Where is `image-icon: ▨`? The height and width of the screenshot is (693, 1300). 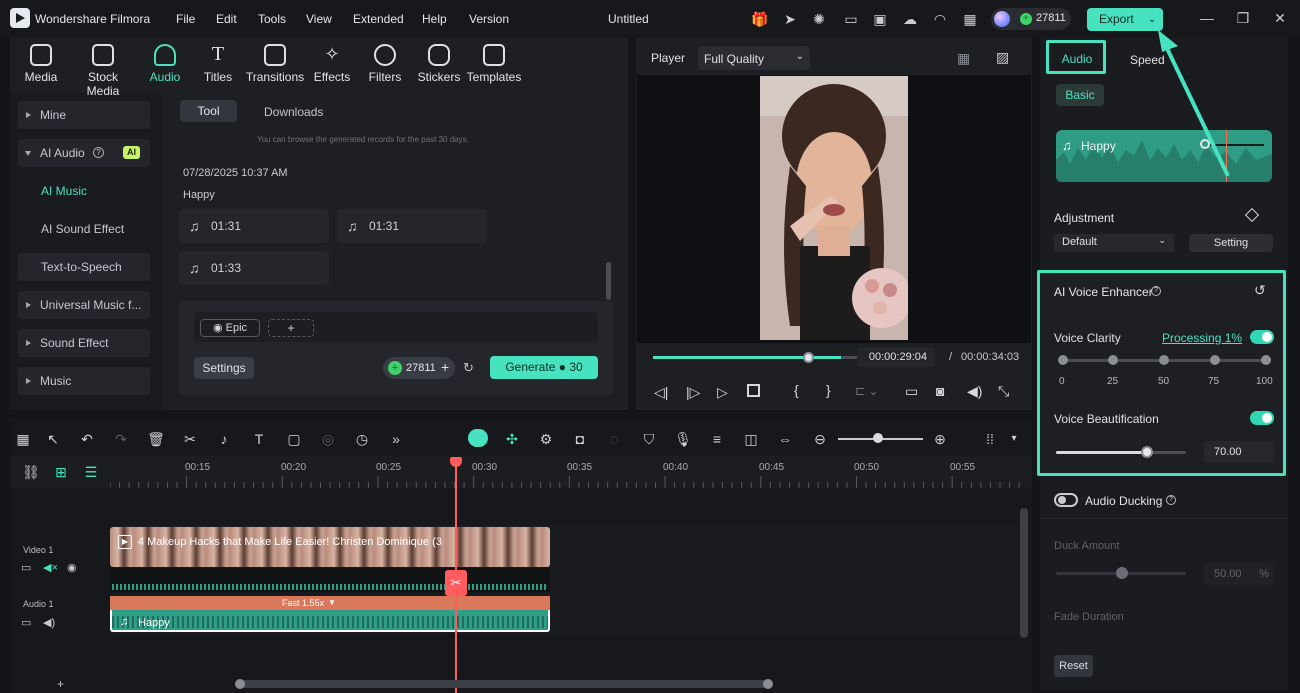 image-icon: ▨ is located at coordinates (1002, 57).